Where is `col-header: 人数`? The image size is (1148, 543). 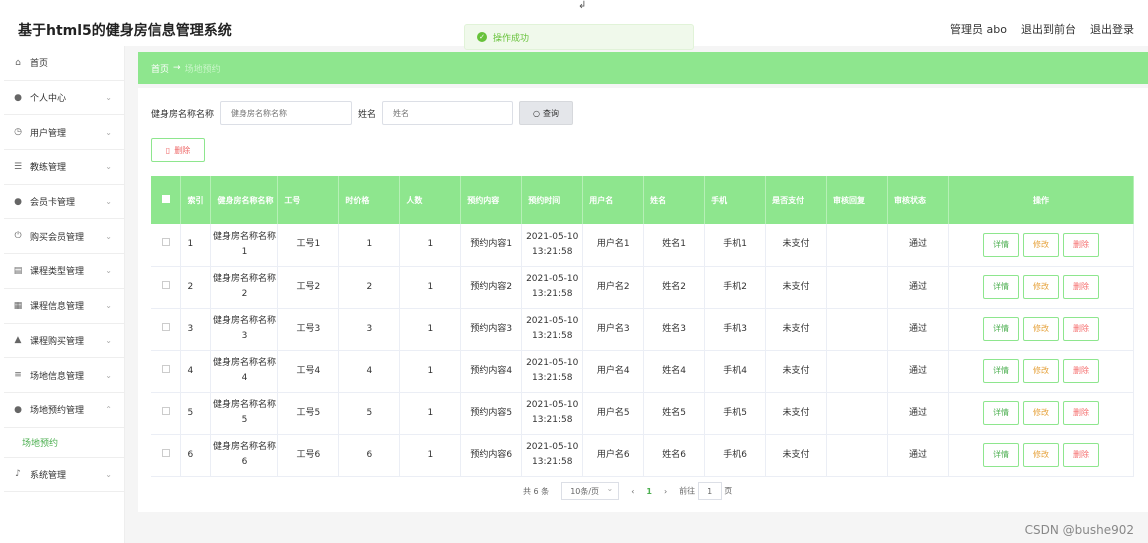
col-header: 人数 is located at coordinates (430, 200).